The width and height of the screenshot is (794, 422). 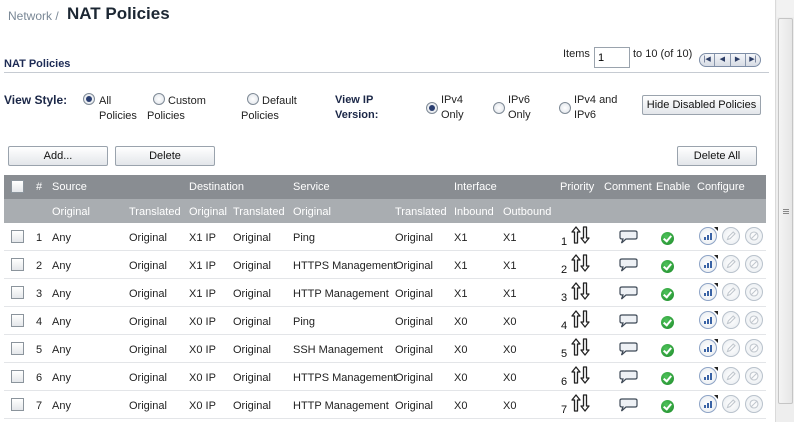 I want to click on col-comment: Comment, so click(x=628, y=187).